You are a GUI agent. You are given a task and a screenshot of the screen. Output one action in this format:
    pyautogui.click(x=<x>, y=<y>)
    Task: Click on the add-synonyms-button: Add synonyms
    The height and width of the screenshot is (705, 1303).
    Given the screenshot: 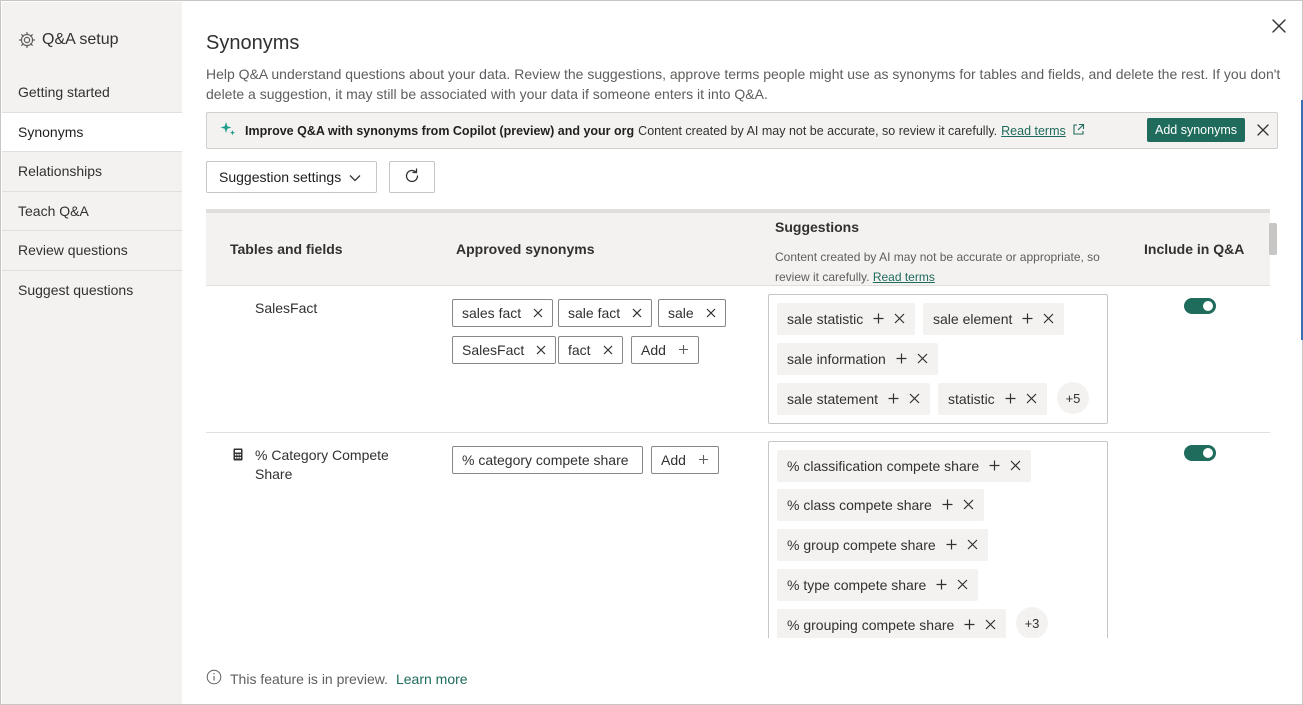 What is the action you would take?
    pyautogui.click(x=1196, y=130)
    